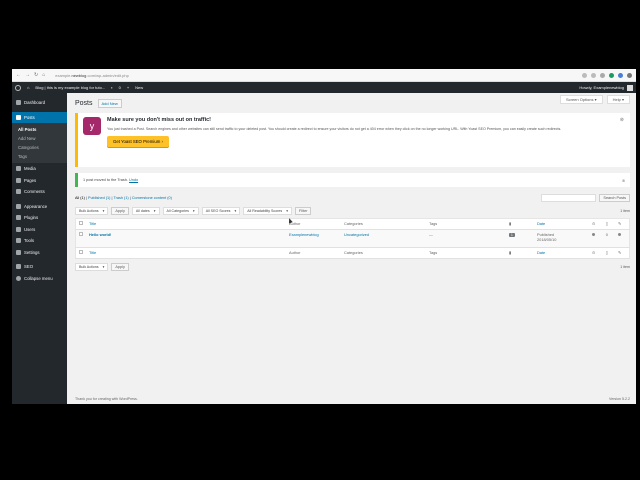 This screenshot has width=640, height=480. Describe the element at coordinates (606, 234) in the screenshot. I see `links-count: 0` at that location.